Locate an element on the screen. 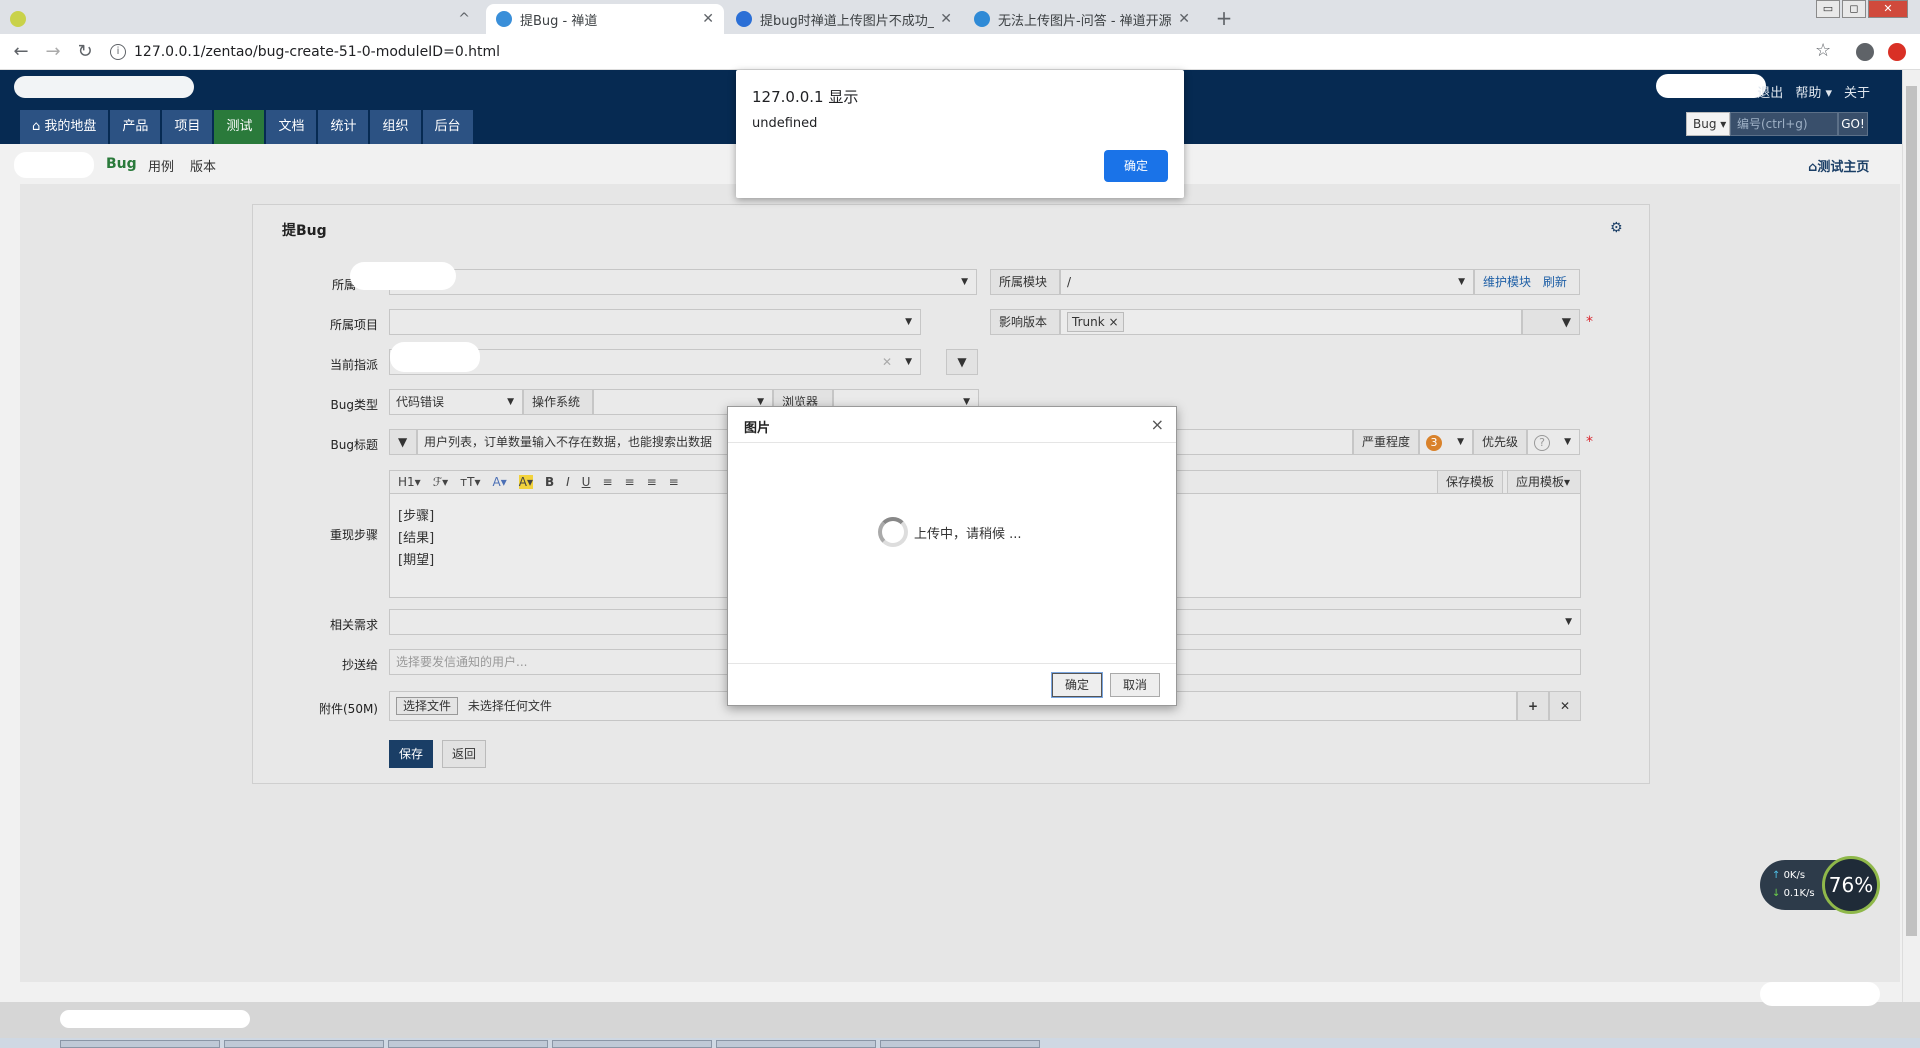  redacted-product is located at coordinates (54, 165).